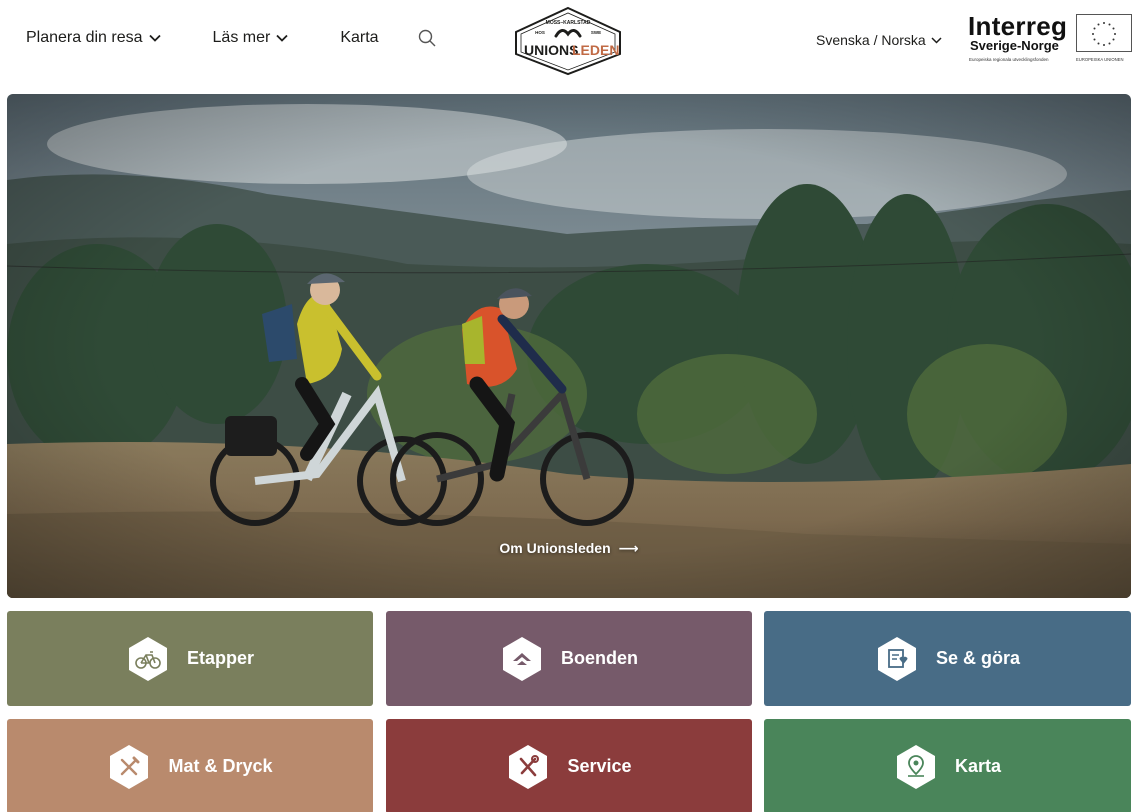  I want to click on attraction-icon, so click(896, 658).